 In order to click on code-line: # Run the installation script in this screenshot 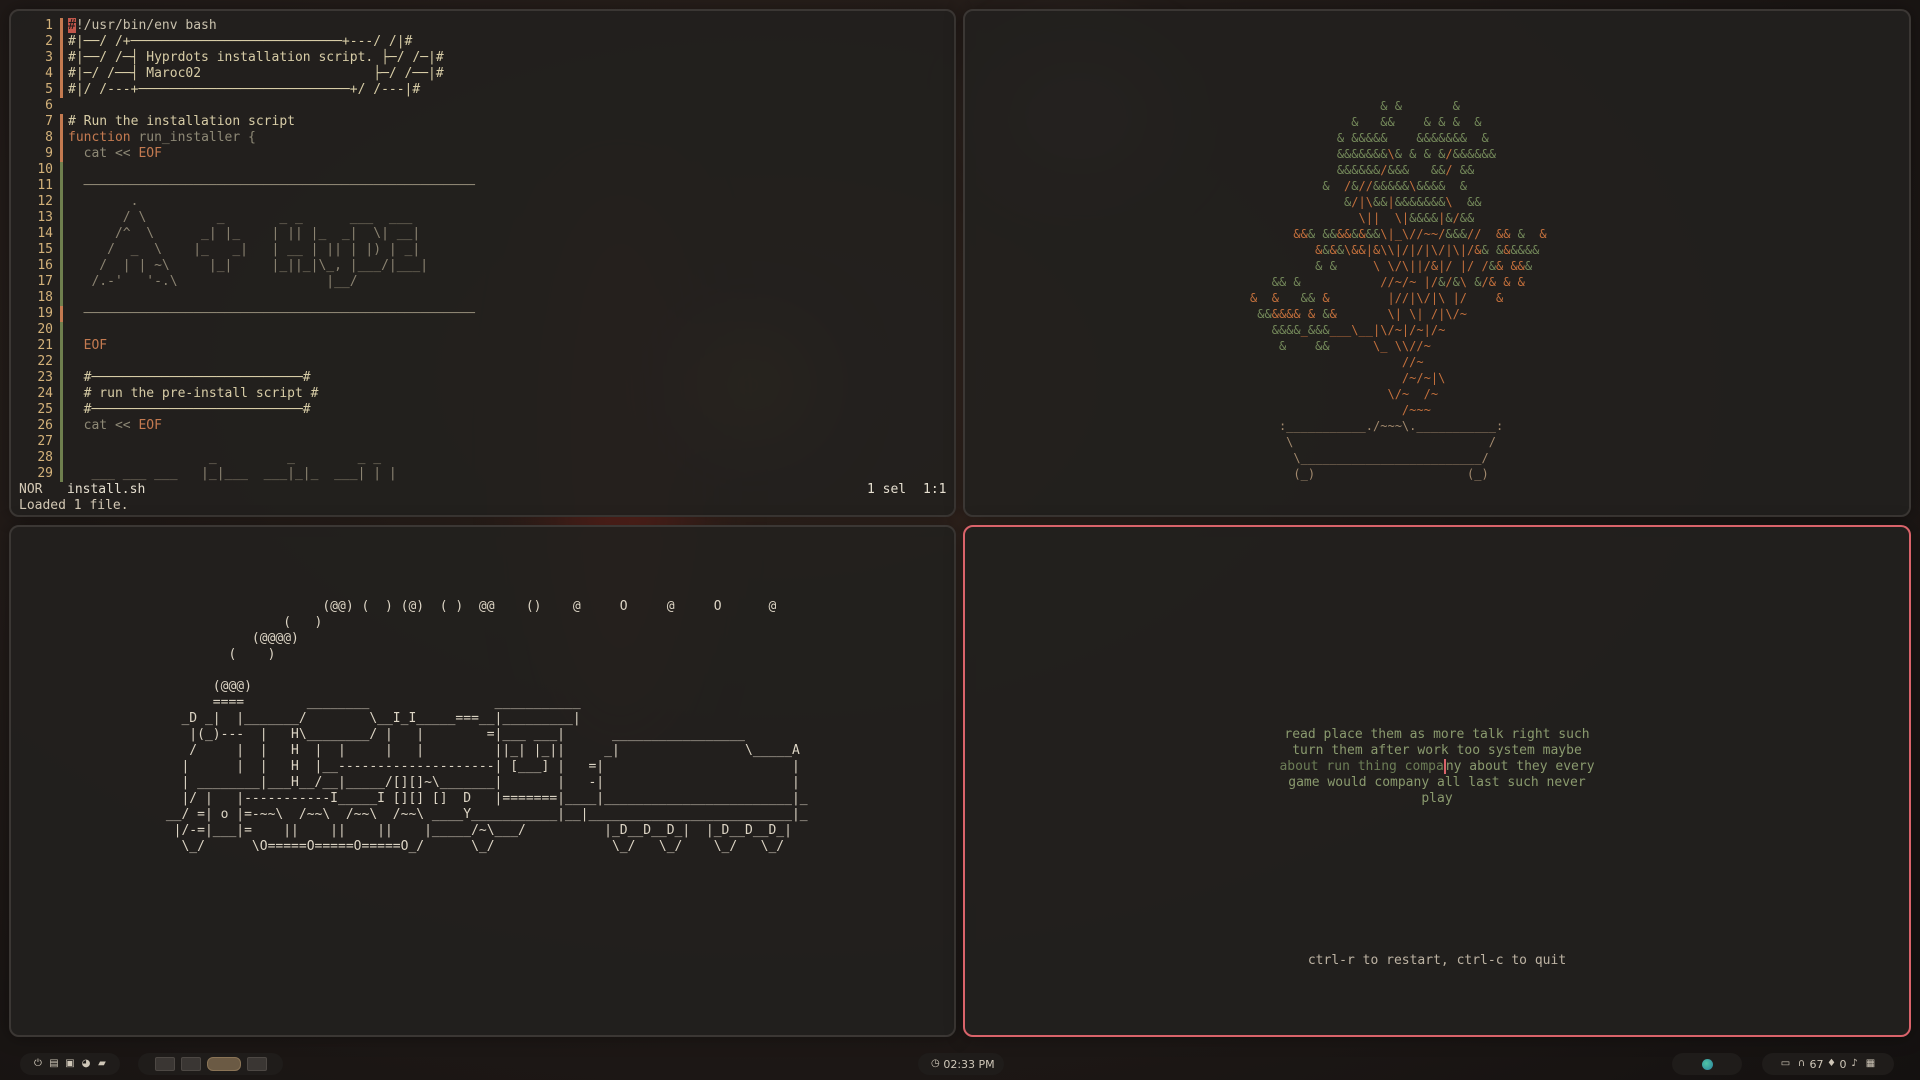, I will do `click(181, 121)`.